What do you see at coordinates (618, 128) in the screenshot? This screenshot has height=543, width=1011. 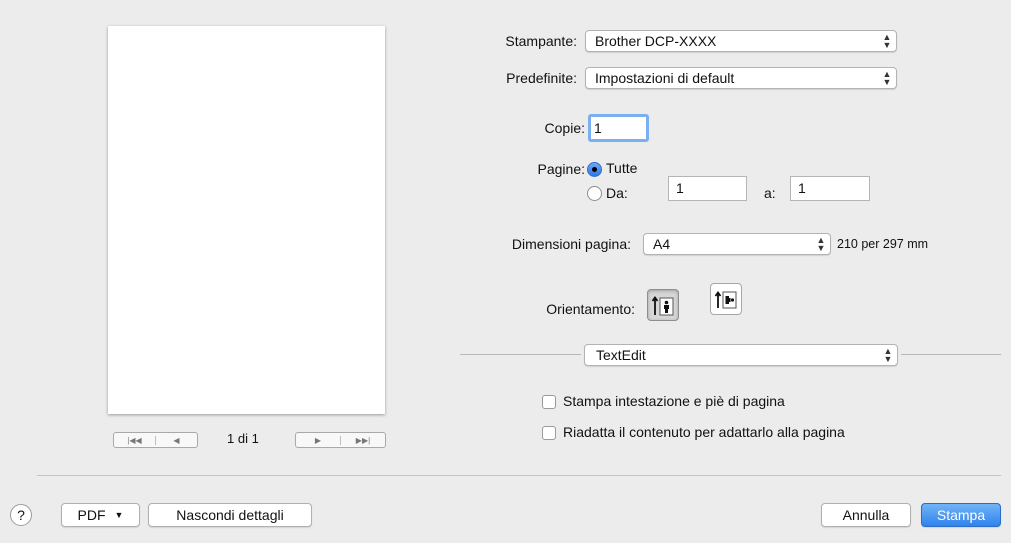 I see `copies-field: 1` at bounding box center [618, 128].